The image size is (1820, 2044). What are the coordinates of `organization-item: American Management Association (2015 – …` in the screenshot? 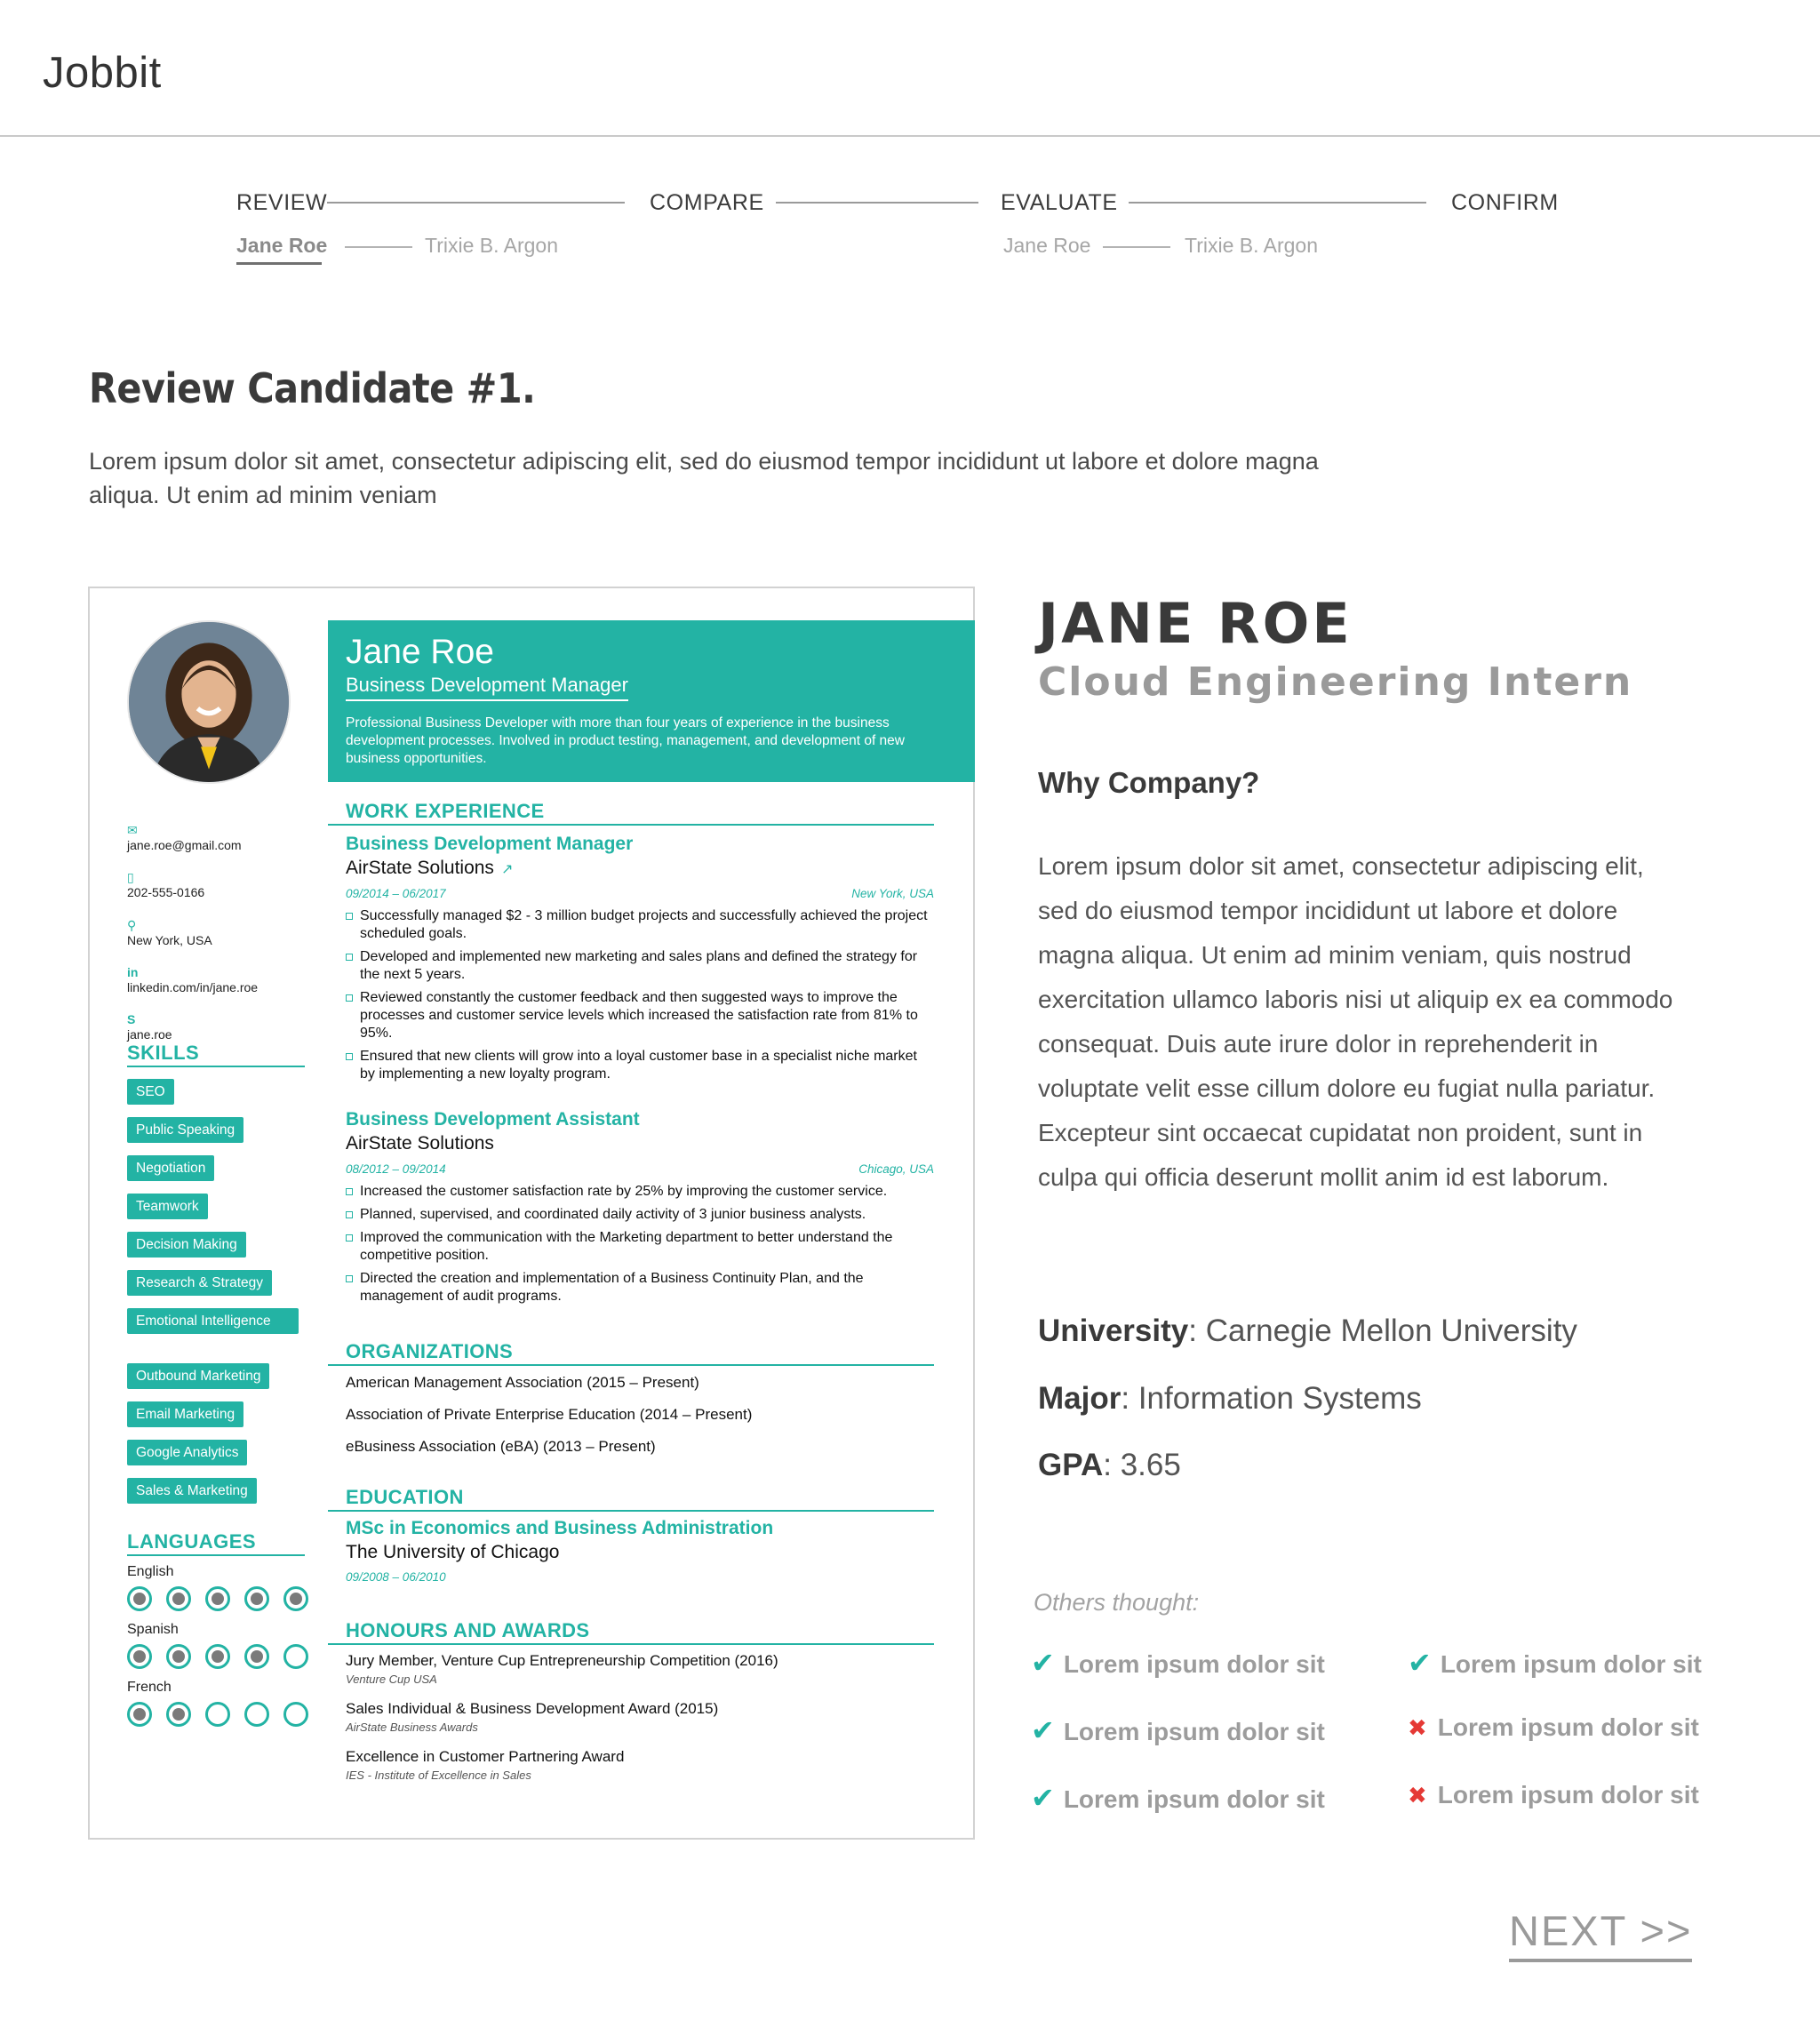 It's located at (522, 1382).